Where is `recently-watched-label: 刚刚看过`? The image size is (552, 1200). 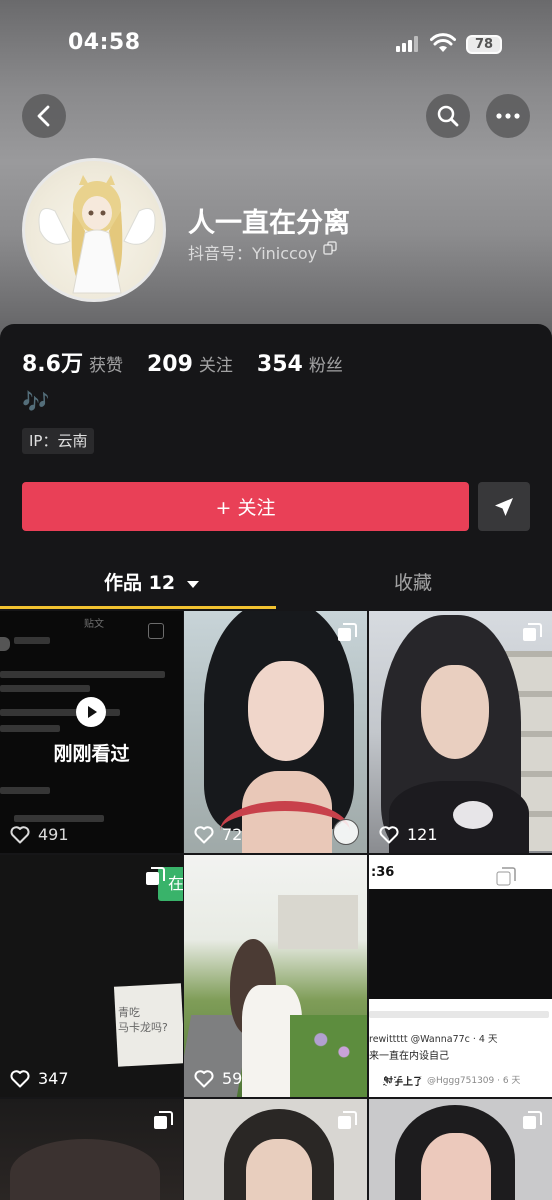
recently-watched-label: 刚刚看过 is located at coordinates (91, 754).